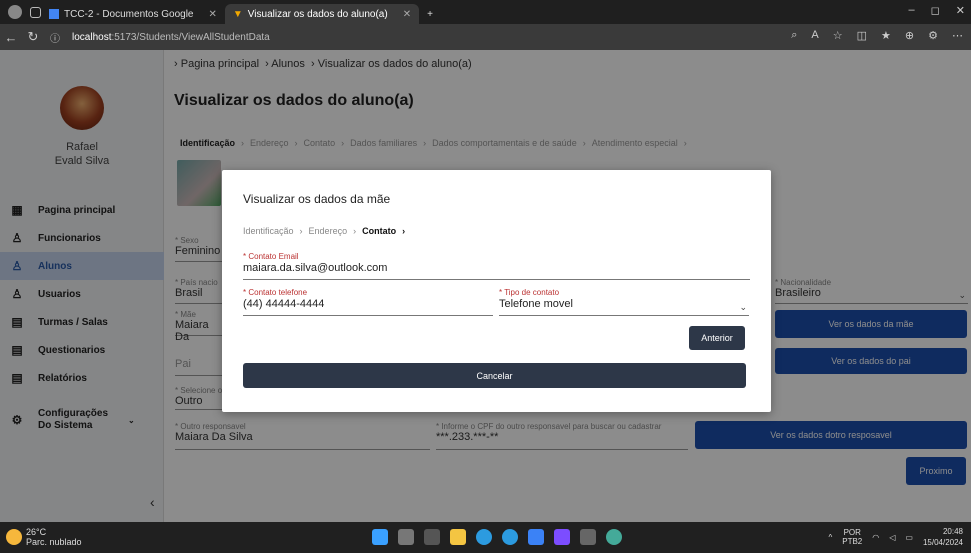 The image size is (971, 553). What do you see at coordinates (886, 35) in the screenshot?
I see `favorites-icon: ★` at bounding box center [886, 35].